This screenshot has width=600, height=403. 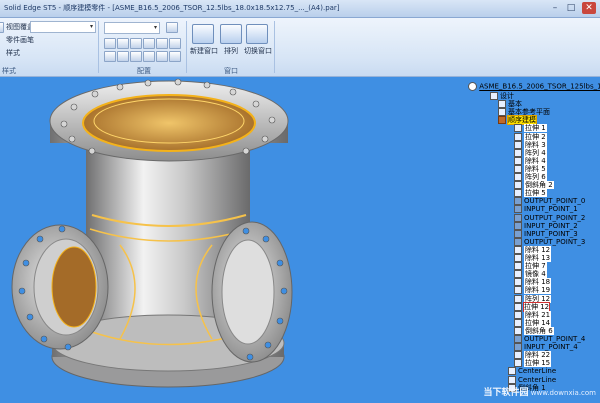 What do you see at coordinates (533, 298) in the screenshot?
I see `tree-item: 阵列 12` at bounding box center [533, 298].